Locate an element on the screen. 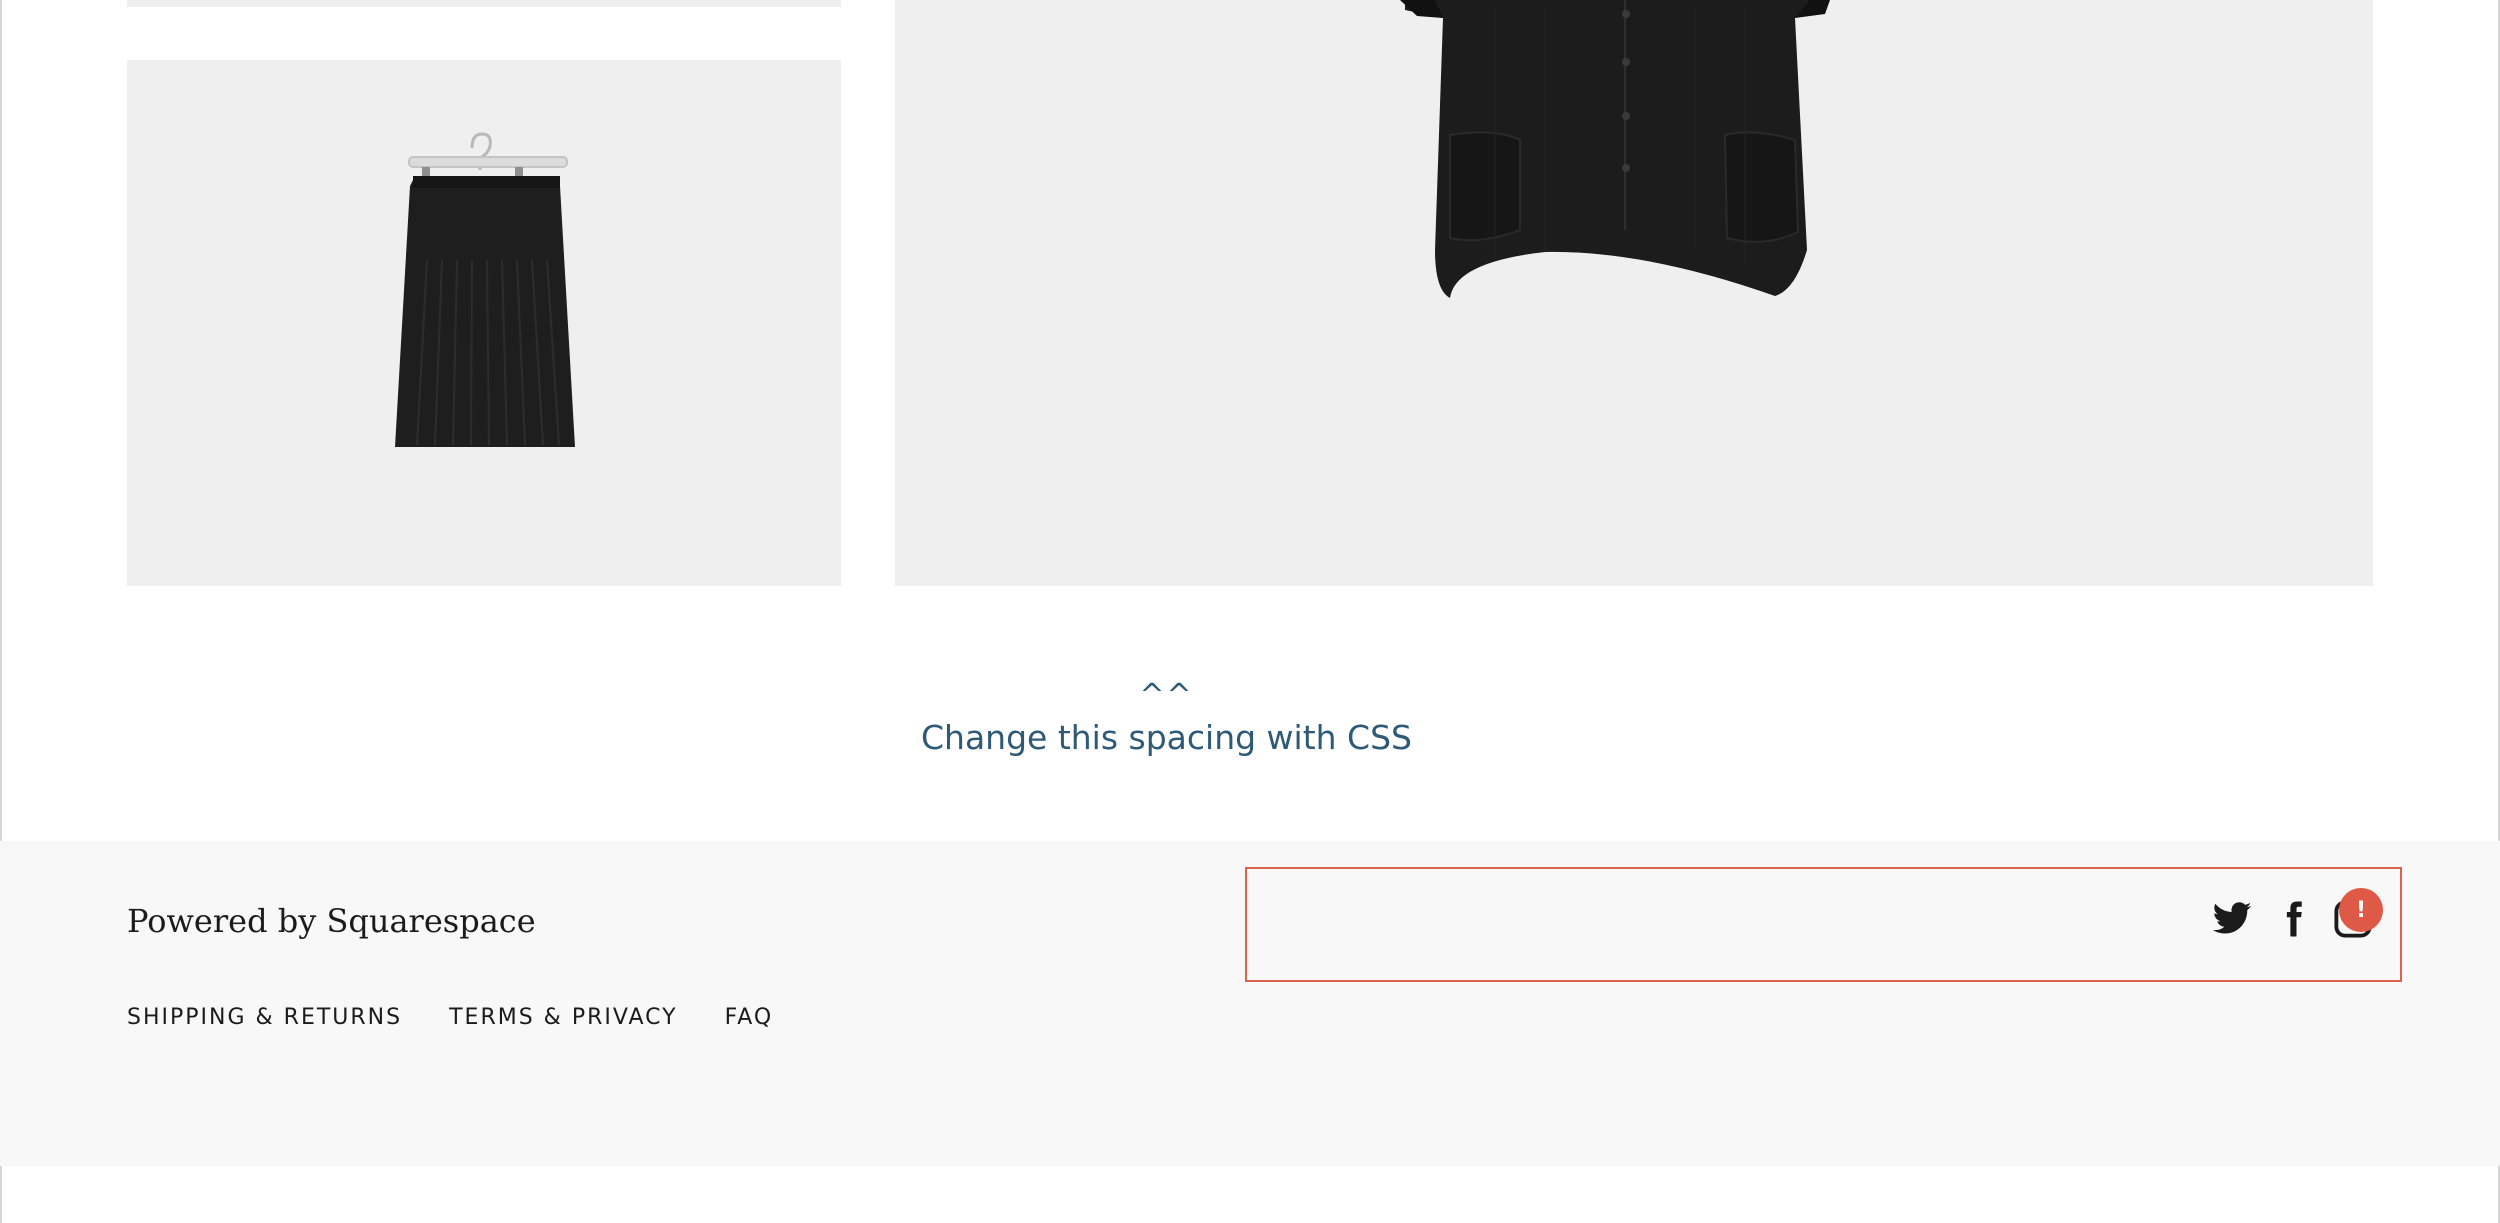 The height and width of the screenshot is (1223, 2500). footer-brand: Powered by Squarespace is located at coordinates (331, 921).